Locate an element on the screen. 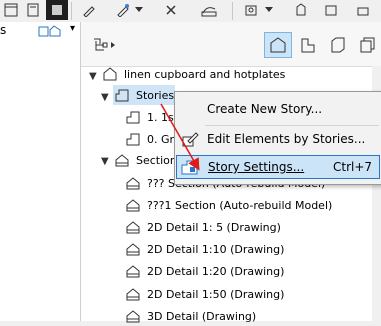 The image size is (381, 326). tree-item-label: ???1 Section (Auto-rebuild Model) is located at coordinates (240, 205).